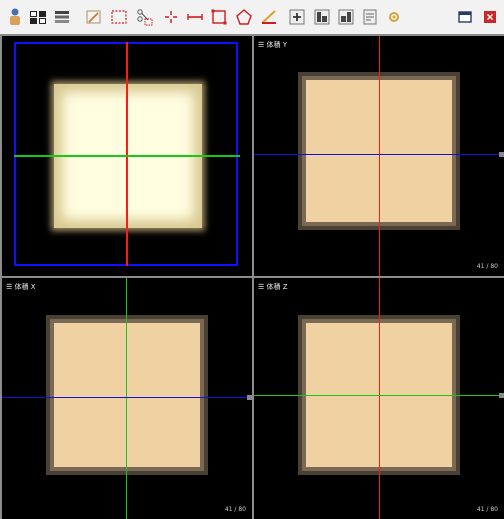 The height and width of the screenshot is (519, 504). Describe the element at coordinates (490, 17) in the screenshot. I see `close-icon` at that location.